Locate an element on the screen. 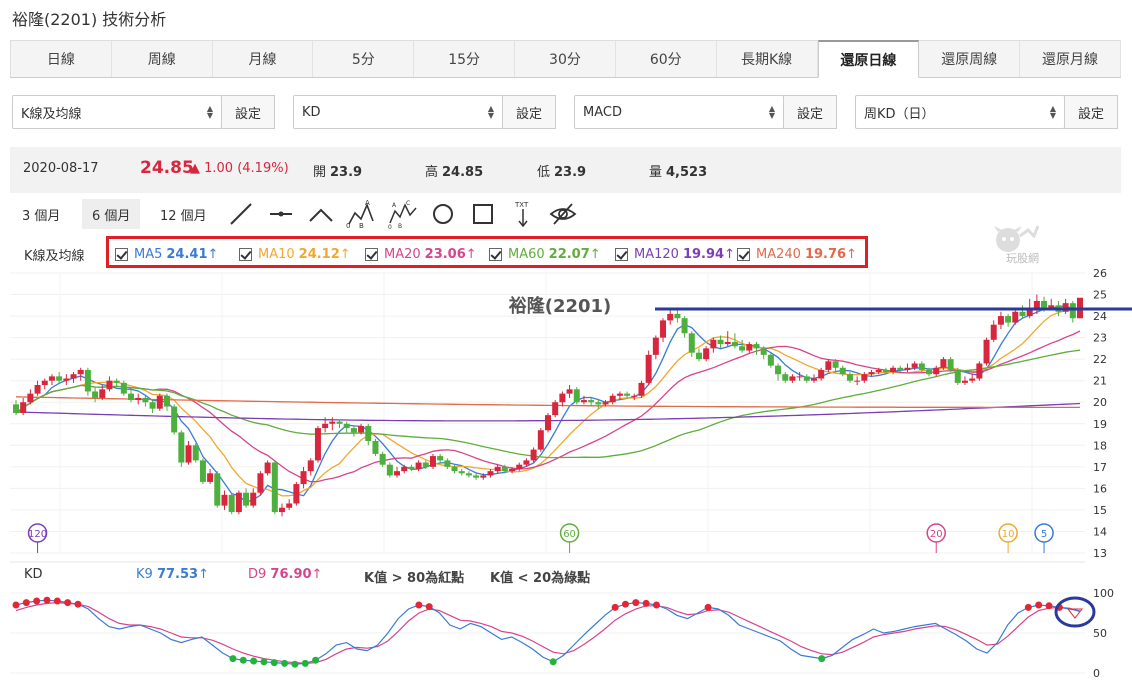 This screenshot has width=1132, height=680. abc-pattern-icon: A B 0 is located at coordinates (361, 214).